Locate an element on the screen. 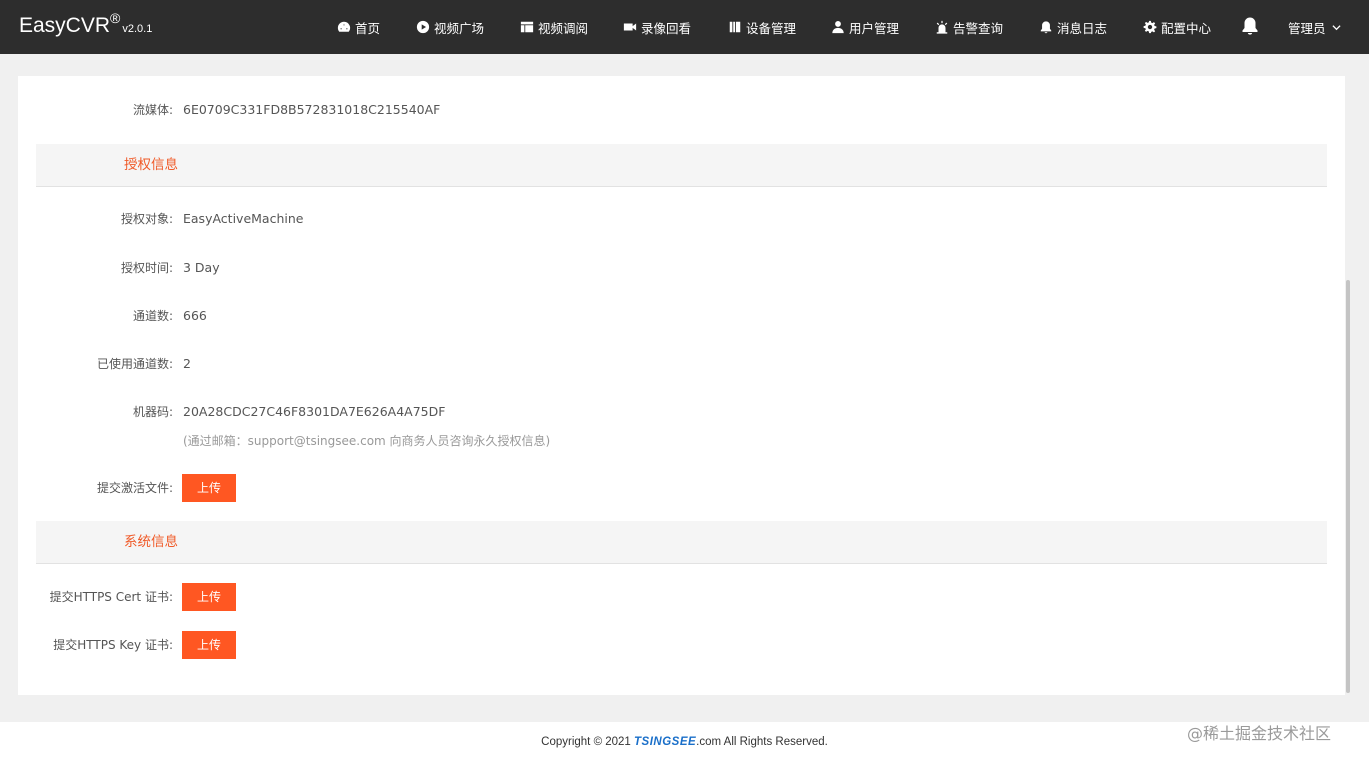 The width and height of the screenshot is (1369, 762). used-channels-label: 已使用通道数: is located at coordinates (134, 364).